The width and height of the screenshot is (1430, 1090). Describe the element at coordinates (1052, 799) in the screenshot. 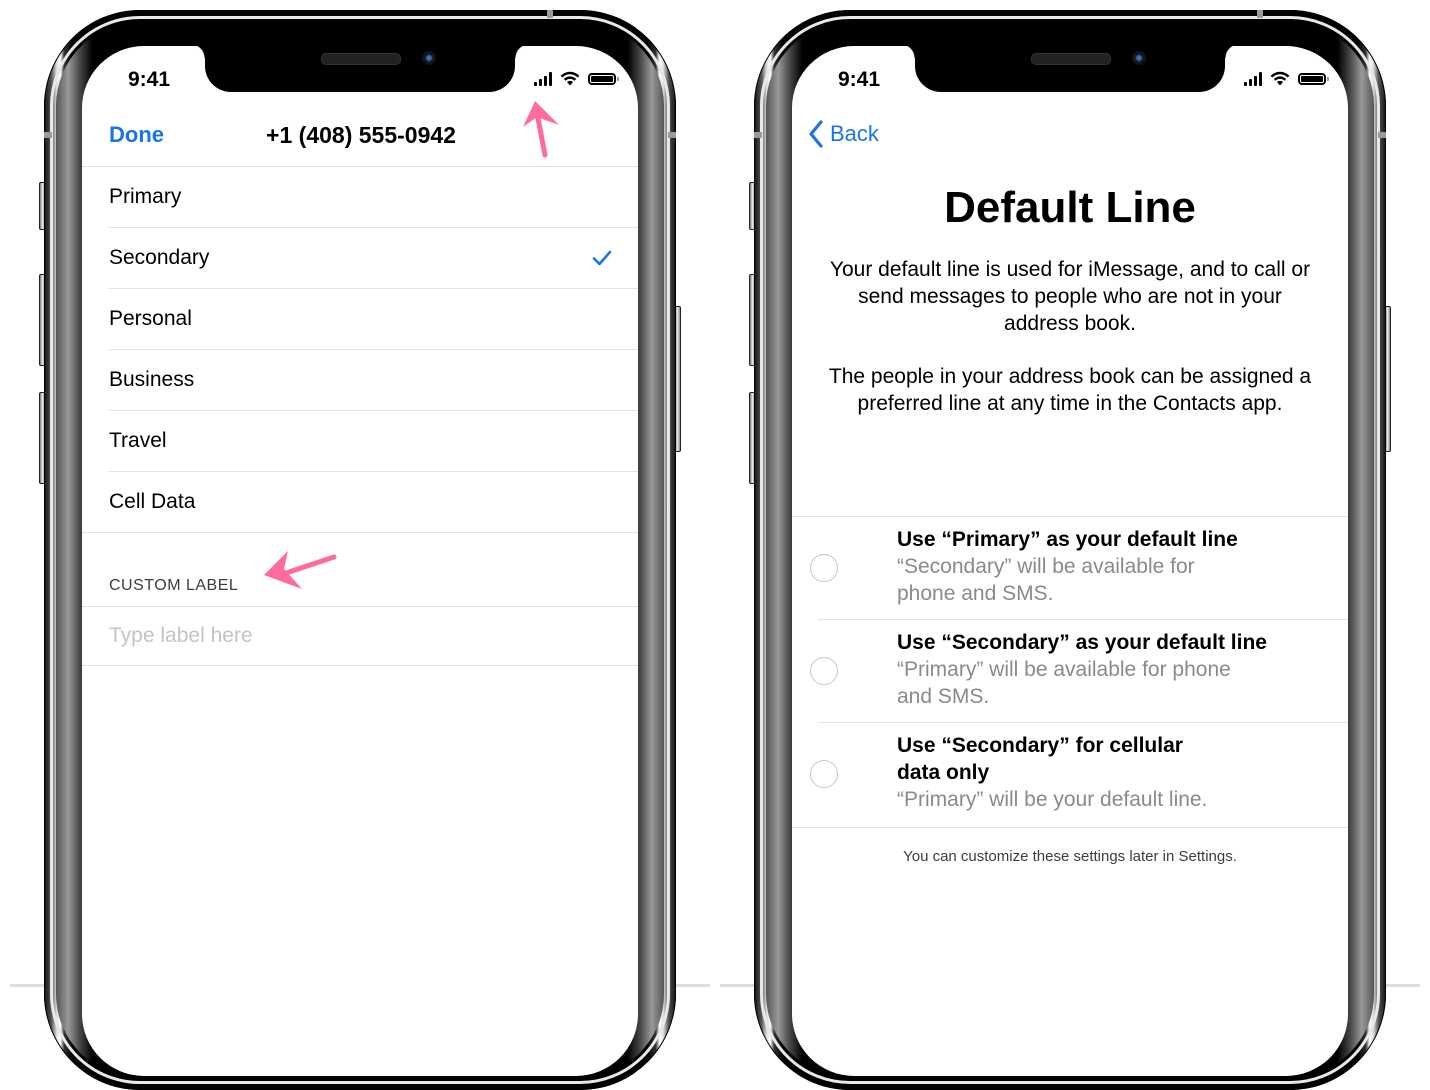

I see `option-subtitle: “Primary” will be your default line.` at that location.